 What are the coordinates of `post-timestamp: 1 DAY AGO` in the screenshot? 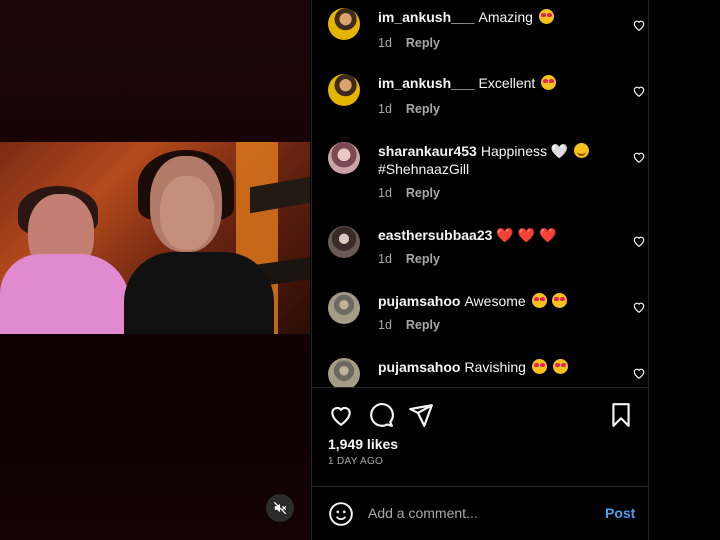 It's located at (356, 461).